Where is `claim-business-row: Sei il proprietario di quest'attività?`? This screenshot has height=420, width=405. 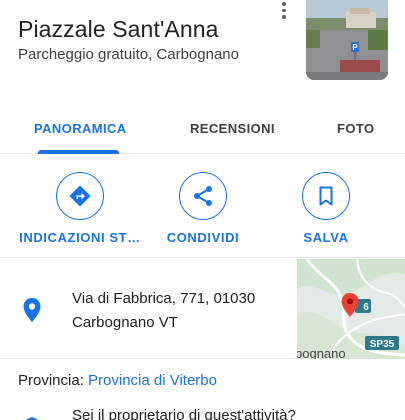 claim-business-row: Sei il proprietario di quest'attività? is located at coordinates (202, 410).